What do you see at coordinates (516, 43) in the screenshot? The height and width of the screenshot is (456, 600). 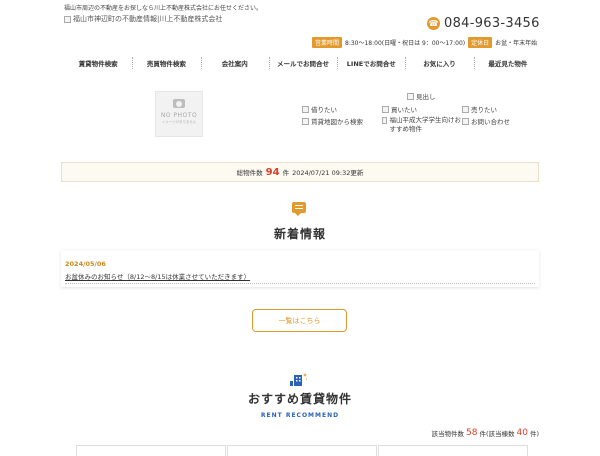 I see `holiday-text: お盆・年末年始` at bounding box center [516, 43].